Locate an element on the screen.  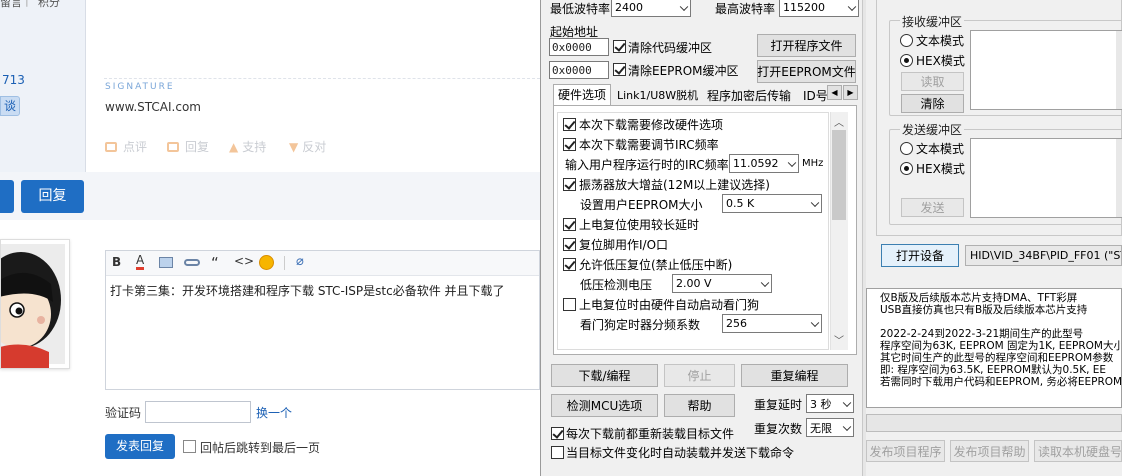
quote-icon: “ is located at coordinates (215, 263).